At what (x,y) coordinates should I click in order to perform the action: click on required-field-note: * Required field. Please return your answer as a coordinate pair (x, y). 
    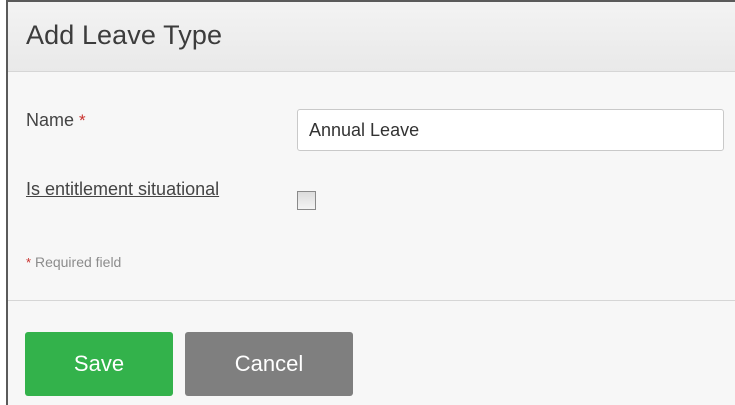
    Looking at the image, I should click on (73, 262).